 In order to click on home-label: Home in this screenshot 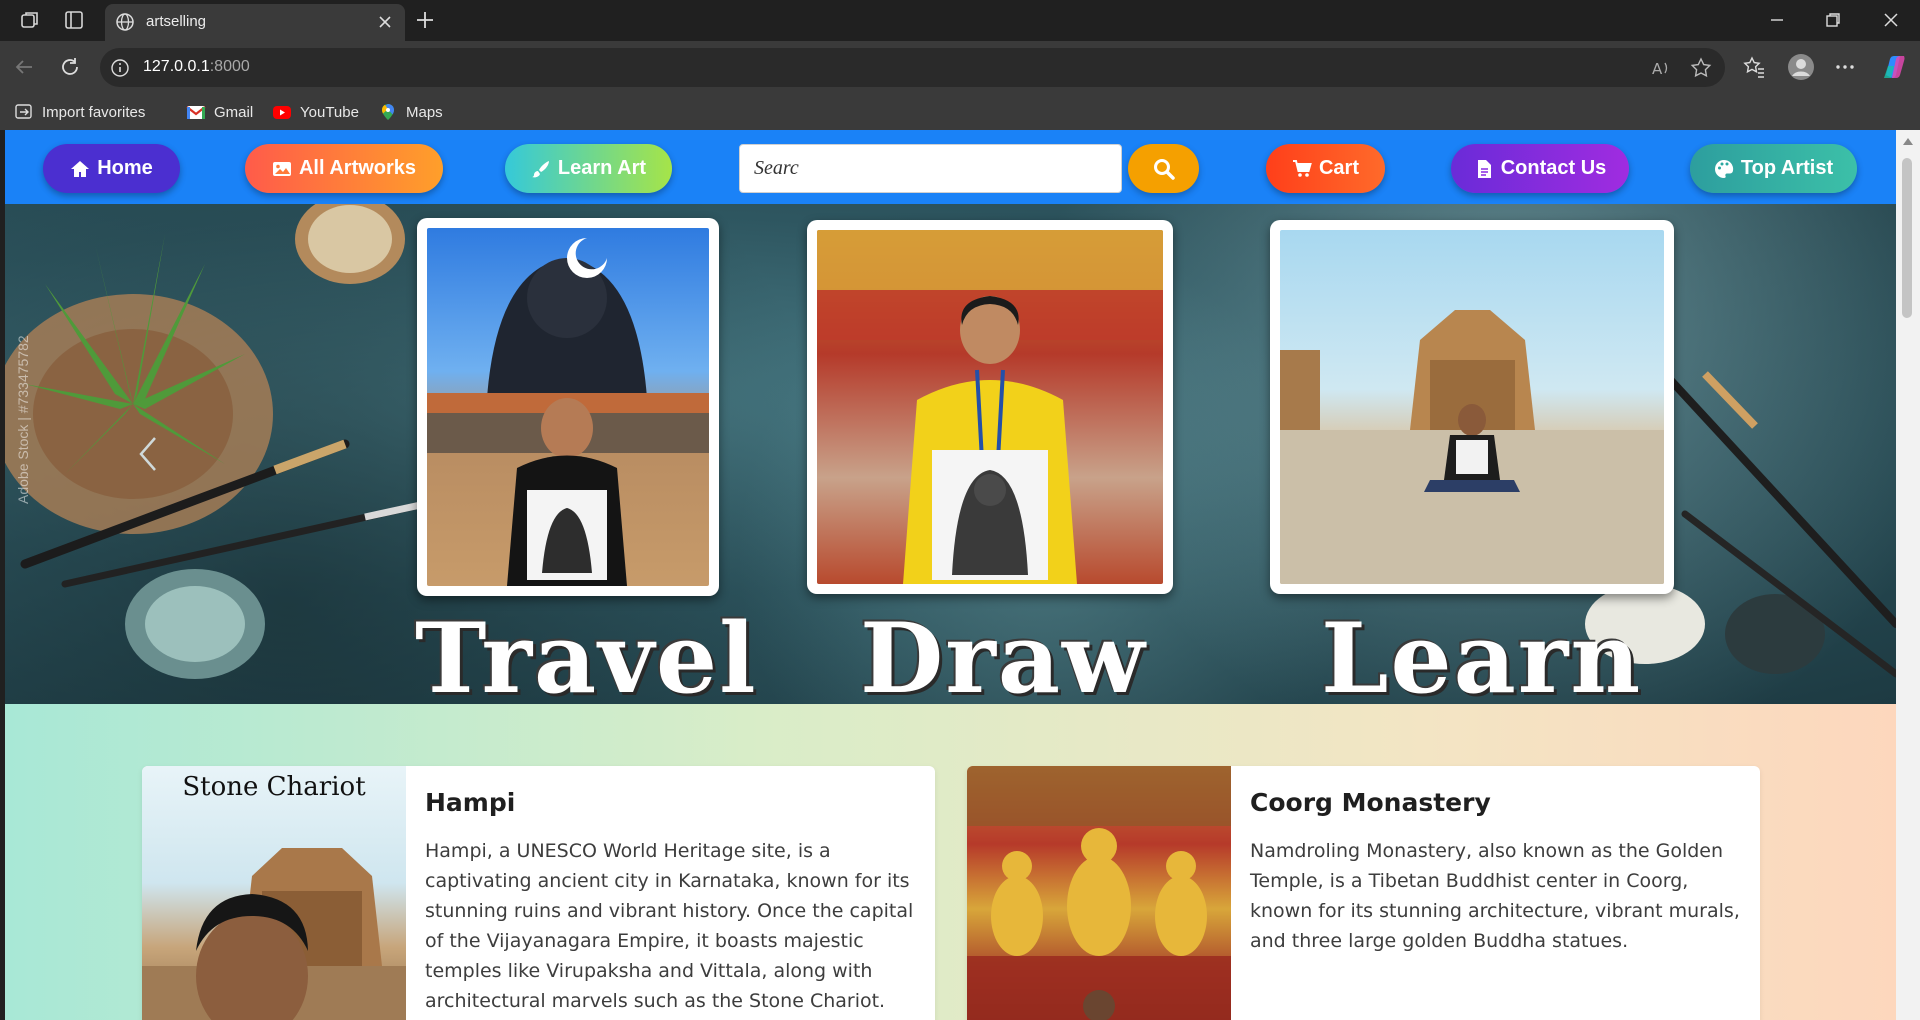, I will do `click(125, 168)`.